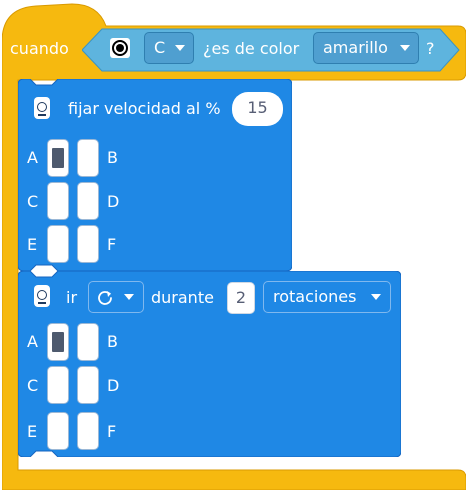 The width and height of the screenshot is (468, 495). Describe the element at coordinates (355, 47) in the screenshot. I see `color-value: amarillo` at that location.